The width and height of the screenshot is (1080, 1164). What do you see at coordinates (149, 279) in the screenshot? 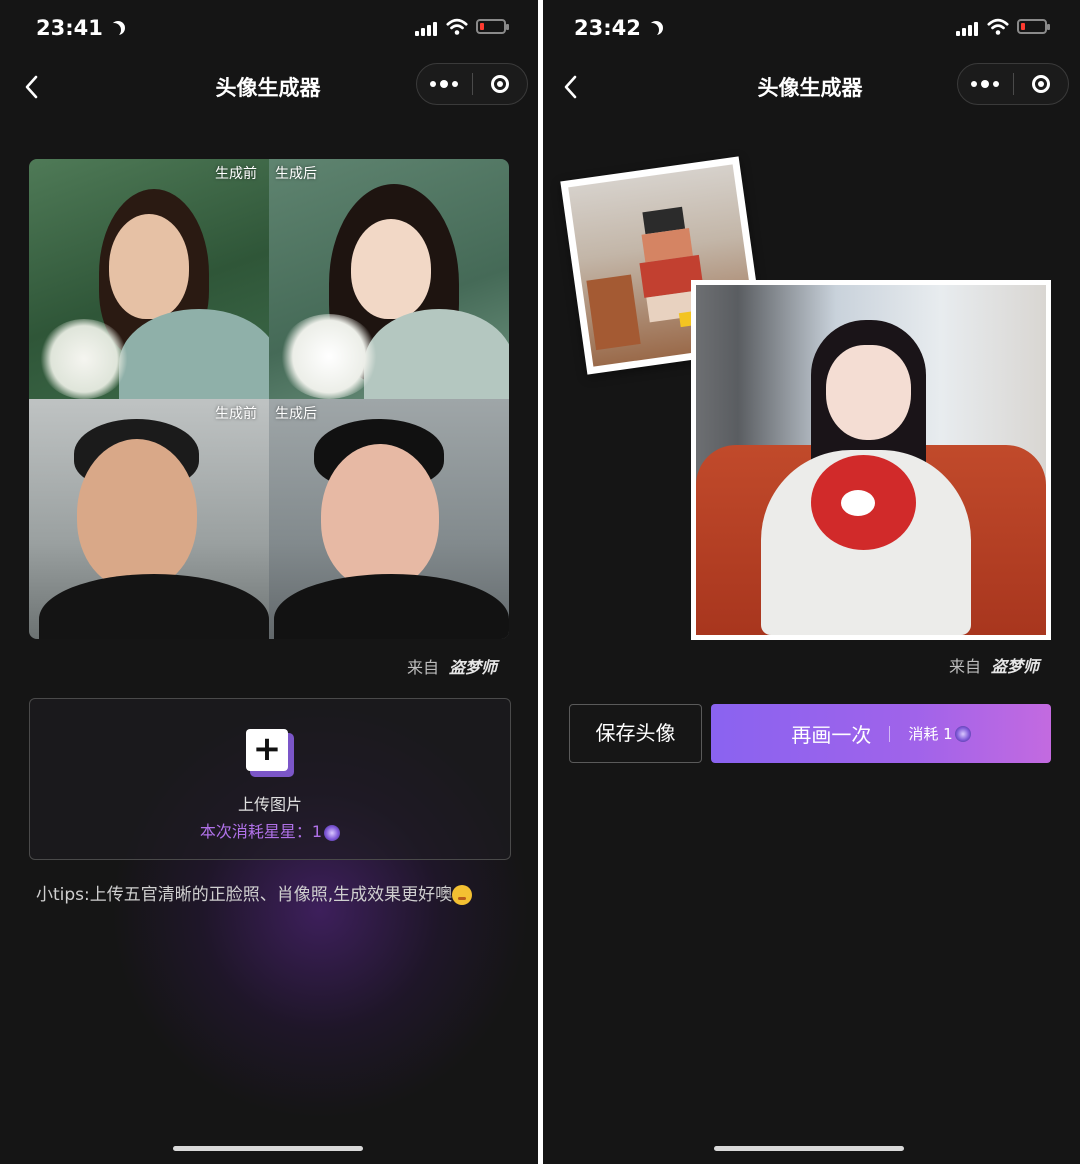
I see `example-before-woman: 生成前` at bounding box center [149, 279].